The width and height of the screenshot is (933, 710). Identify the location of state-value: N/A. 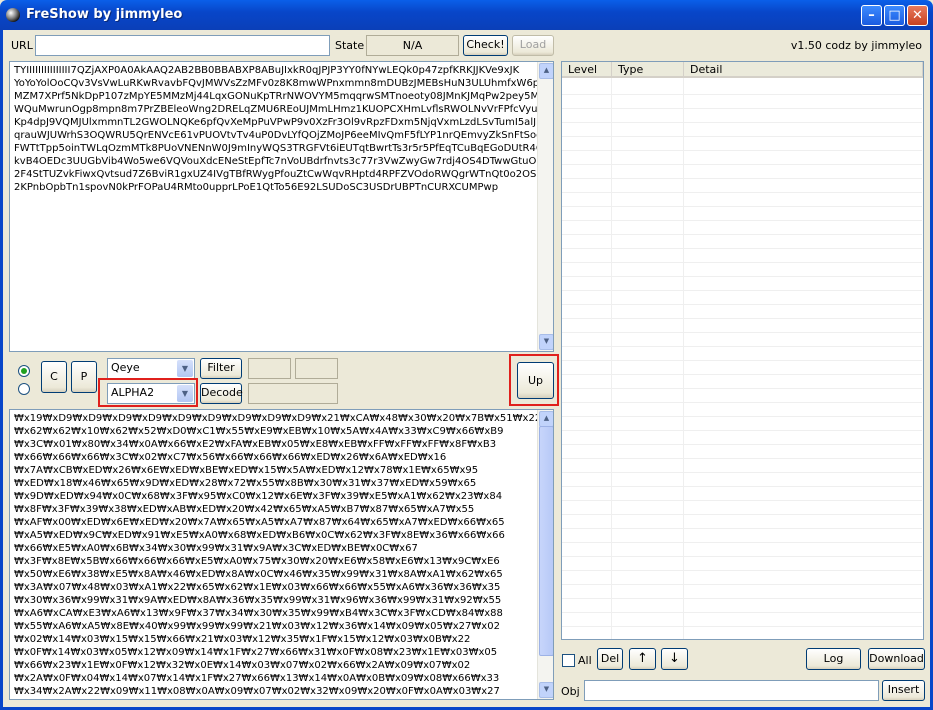
(412, 45).